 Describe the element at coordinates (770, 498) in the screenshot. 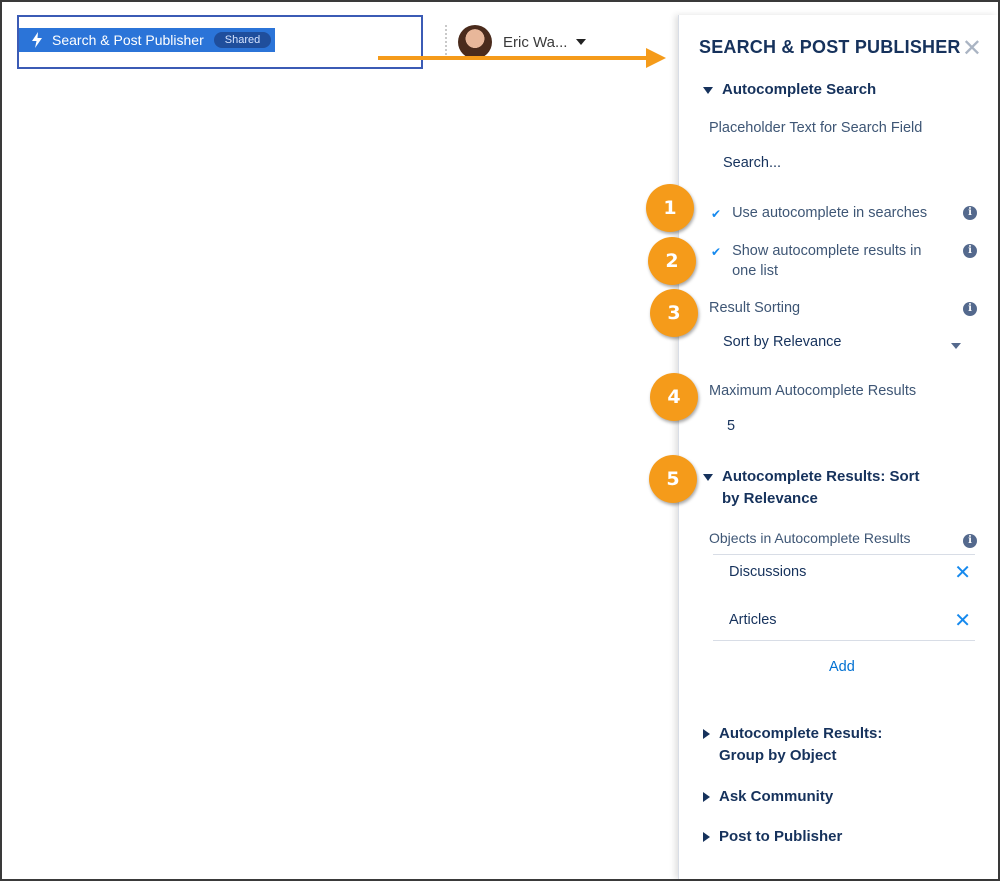

I see `section-title-line2: by Relevance` at that location.